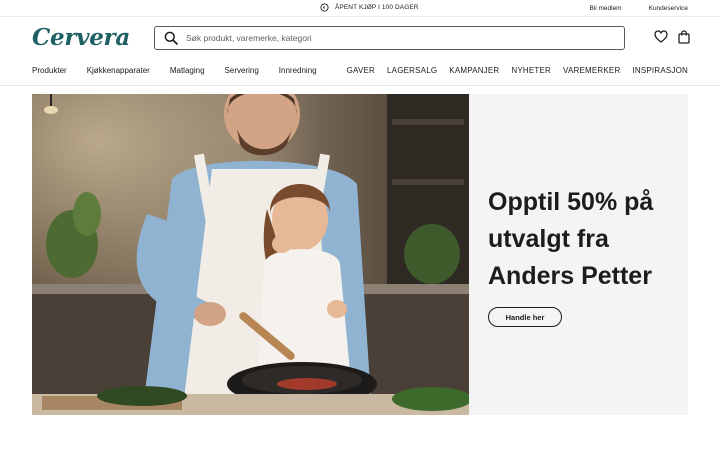 The height and width of the screenshot is (450, 720). I want to click on nav-item-varemerker: VAREMERKER, so click(591, 70).